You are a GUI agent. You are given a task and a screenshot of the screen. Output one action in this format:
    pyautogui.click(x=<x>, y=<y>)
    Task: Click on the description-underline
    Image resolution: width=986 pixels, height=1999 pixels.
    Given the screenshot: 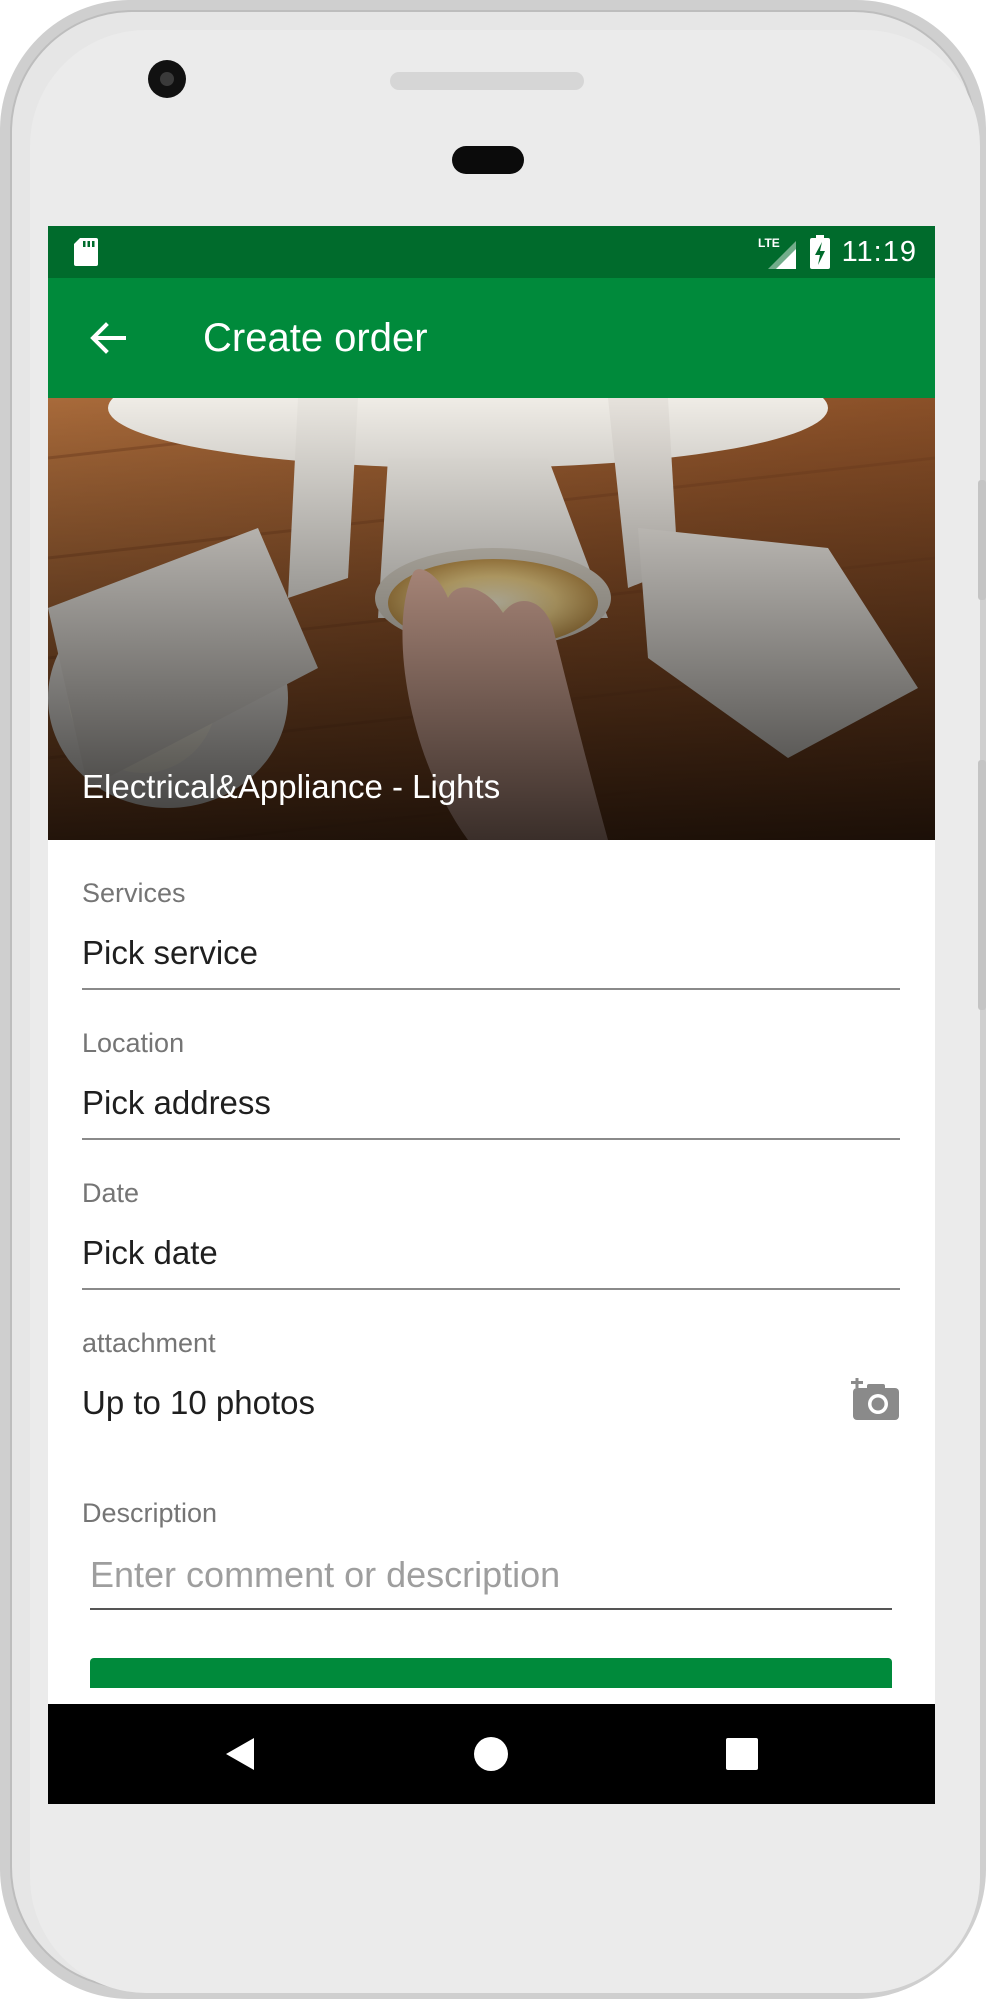 What is the action you would take?
    pyautogui.click(x=491, y=1609)
    